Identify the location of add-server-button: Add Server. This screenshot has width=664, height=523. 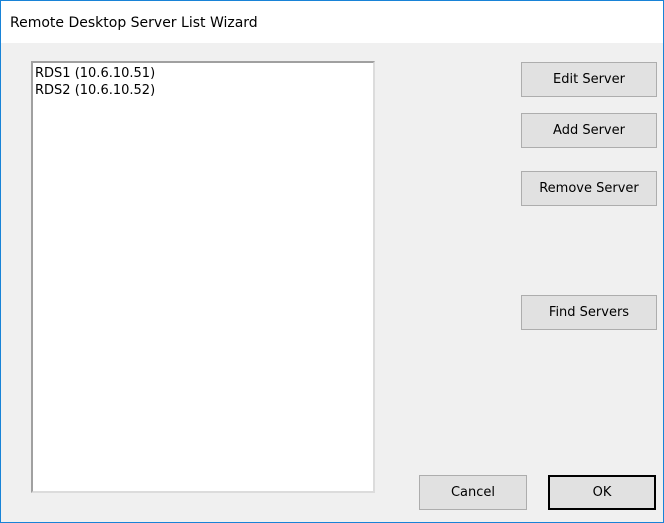
(589, 130).